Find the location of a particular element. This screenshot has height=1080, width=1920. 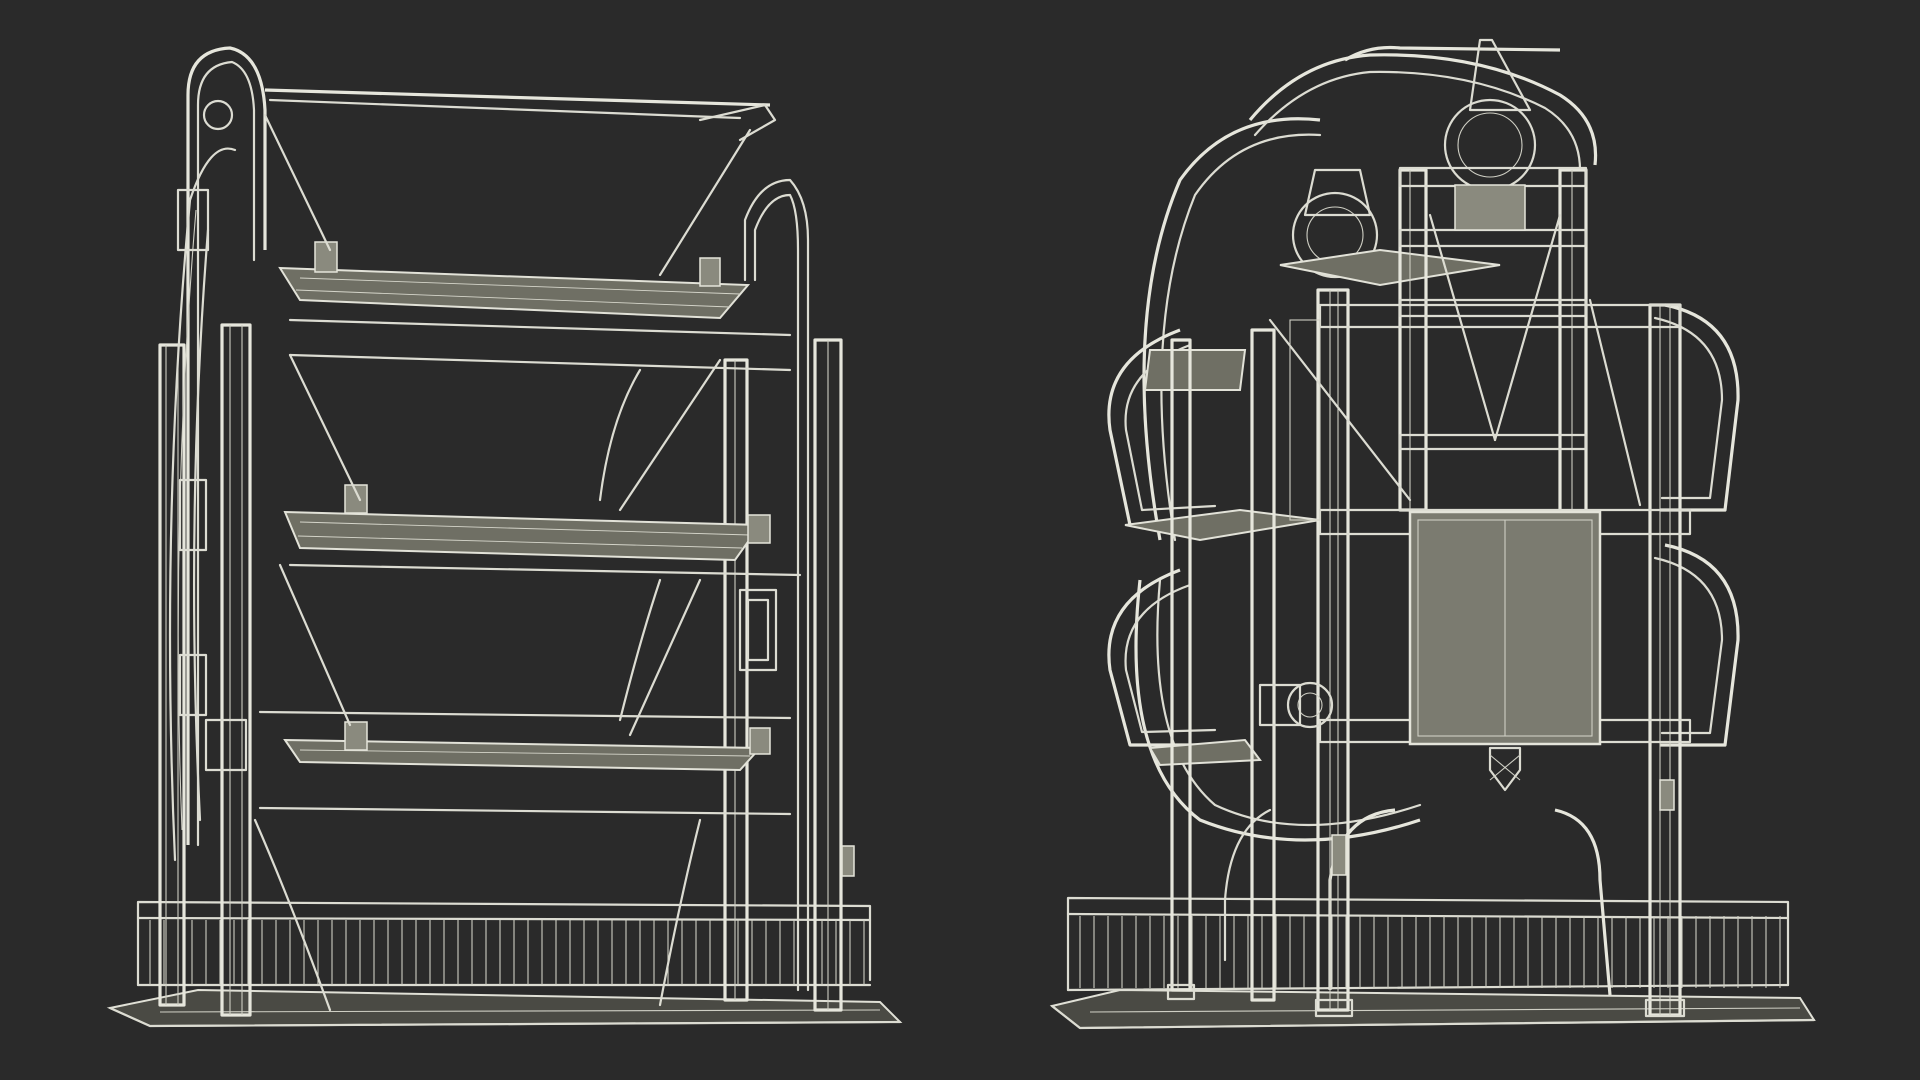

right-base-slab is located at coordinates (1432, 1009).